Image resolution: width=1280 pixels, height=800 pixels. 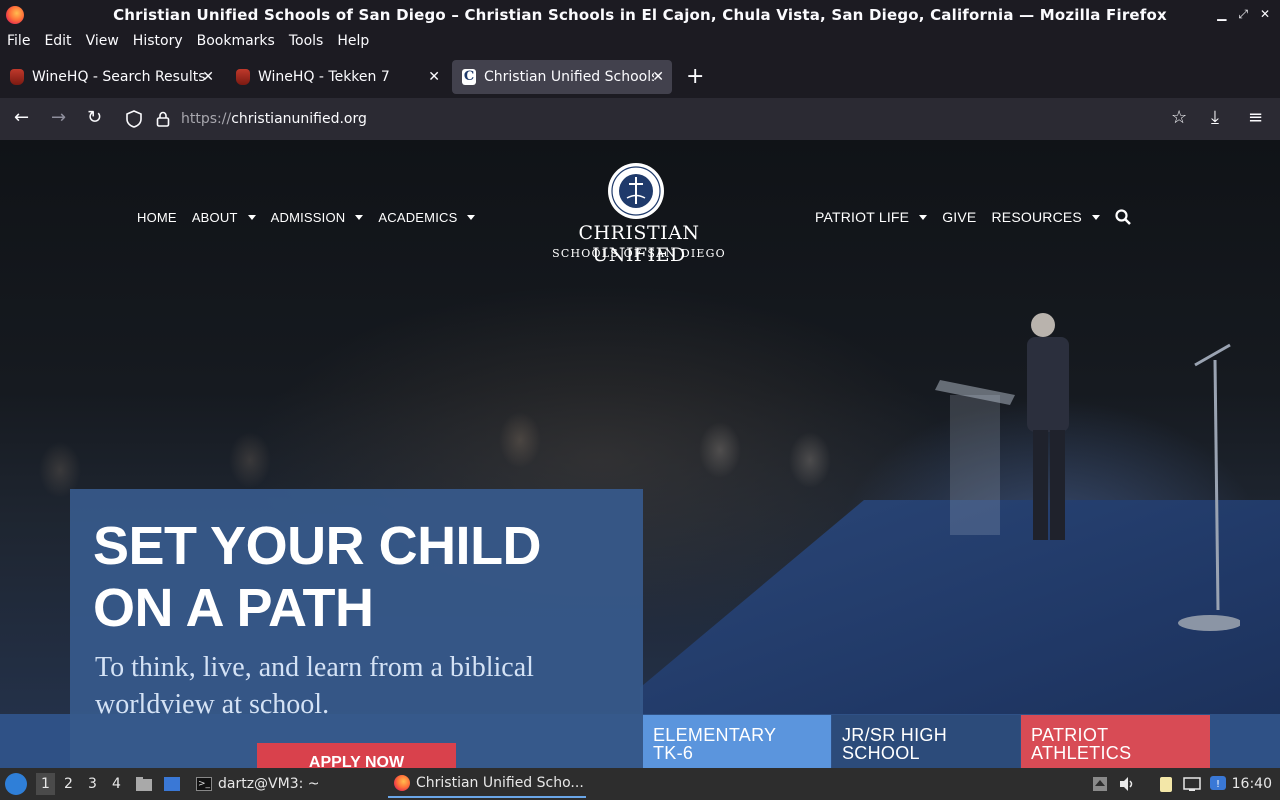 I want to click on hamburger-menu-icon: ≡, so click(x=1255, y=118).